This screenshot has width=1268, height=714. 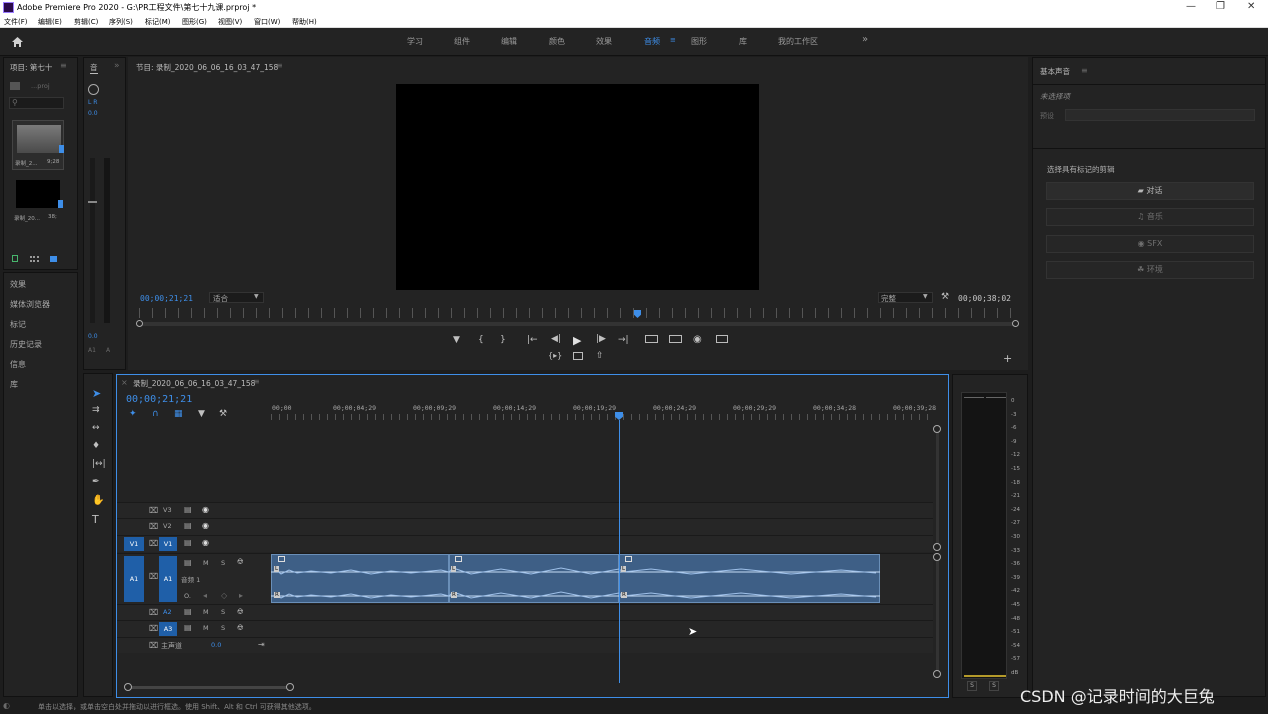 What do you see at coordinates (124, 382) in the screenshot?
I see `close-sequence-icon: ×` at bounding box center [124, 382].